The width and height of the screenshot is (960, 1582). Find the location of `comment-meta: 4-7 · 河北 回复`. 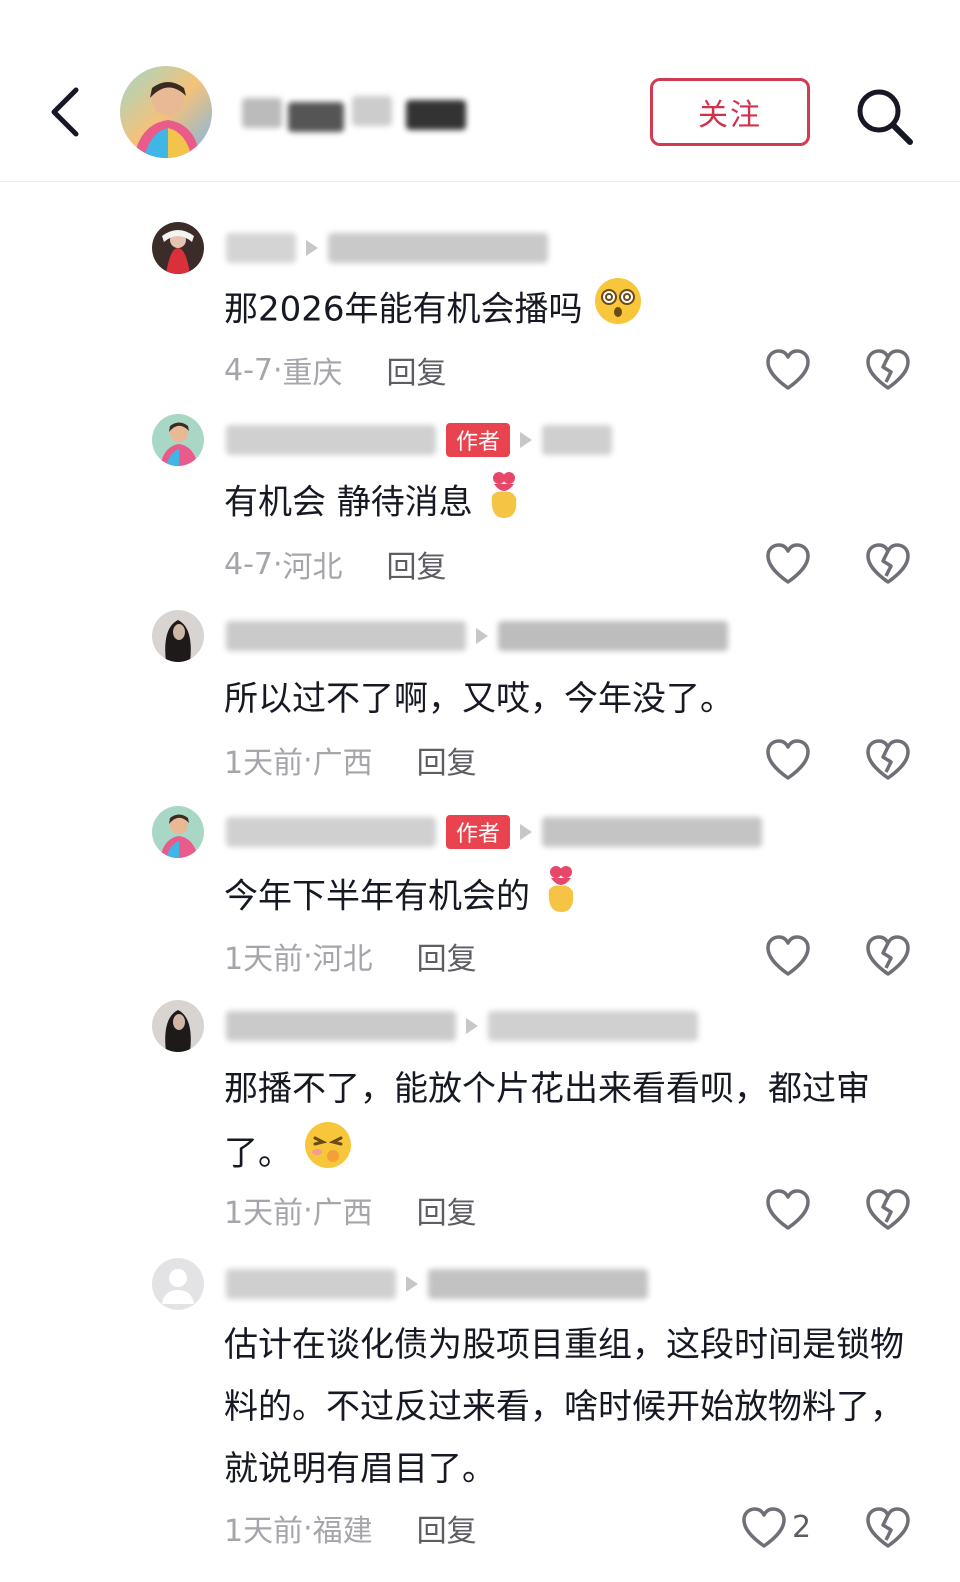

comment-meta: 4-7 · 河北 回复 is located at coordinates (335, 564).